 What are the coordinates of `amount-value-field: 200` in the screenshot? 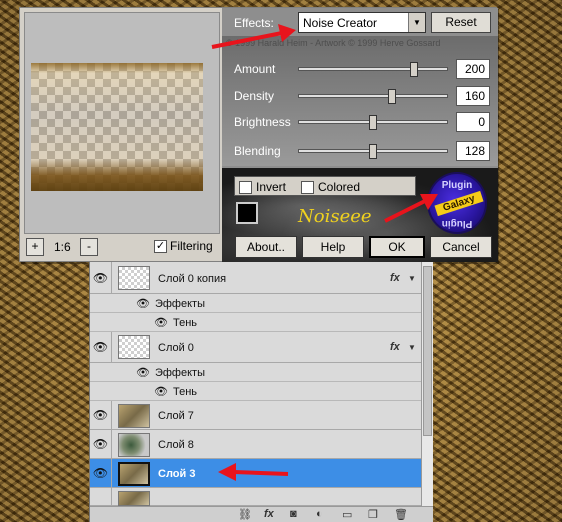 It's located at (473, 69).